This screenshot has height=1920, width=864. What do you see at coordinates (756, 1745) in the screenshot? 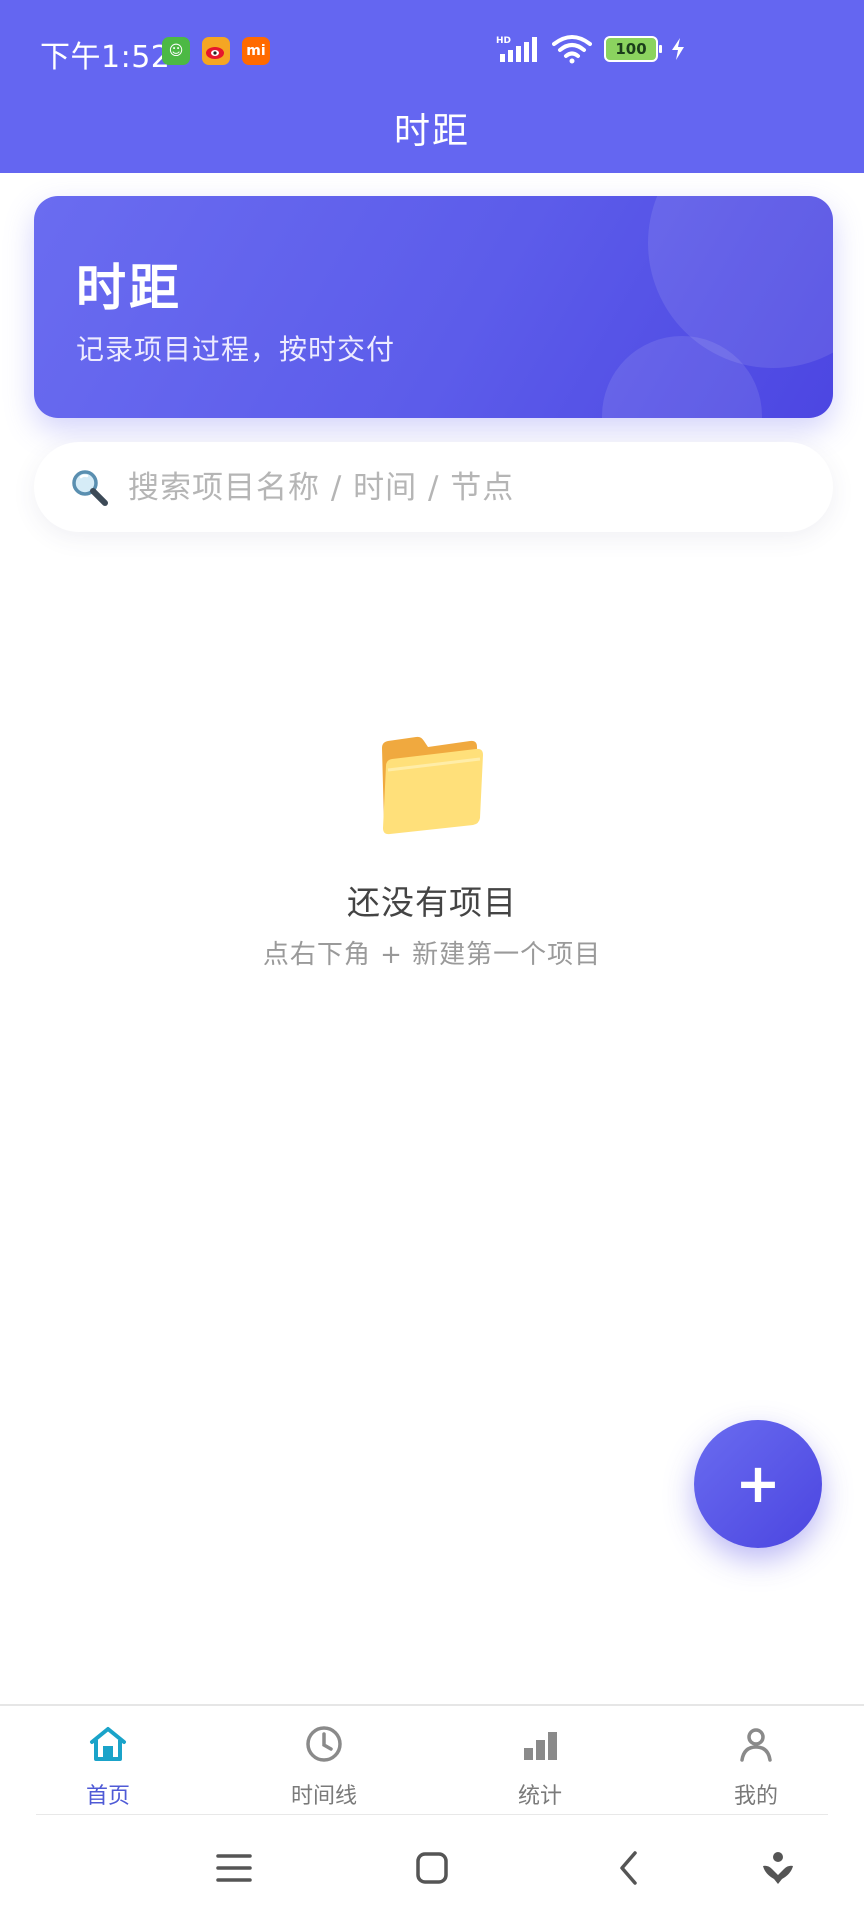
I see `user-icon` at bounding box center [756, 1745].